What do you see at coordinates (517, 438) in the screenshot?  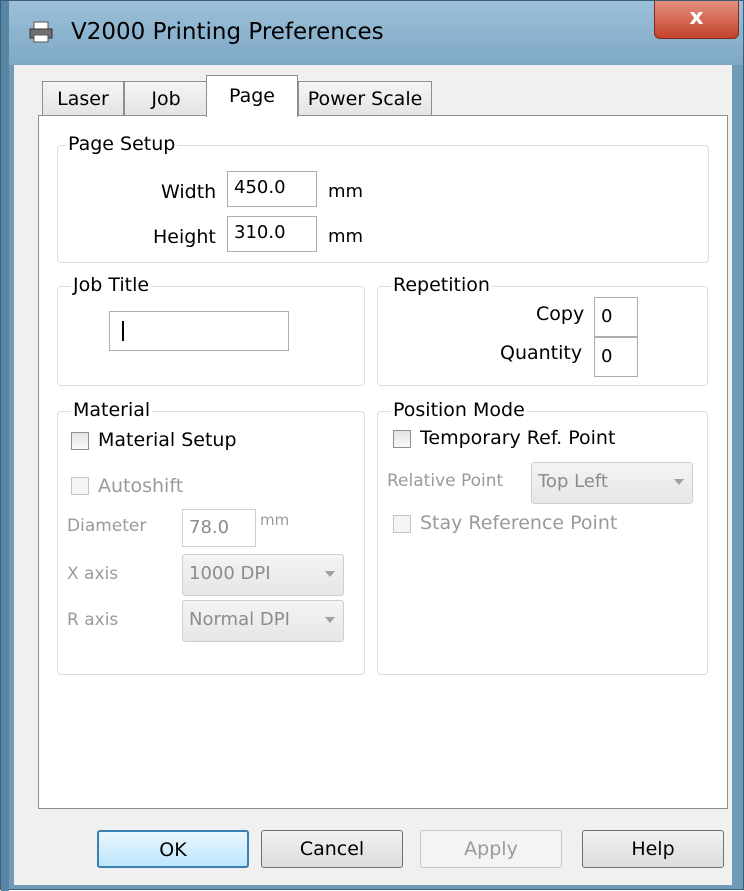 I see `temporary-ref-point-label: Temporary Ref. Point` at bounding box center [517, 438].